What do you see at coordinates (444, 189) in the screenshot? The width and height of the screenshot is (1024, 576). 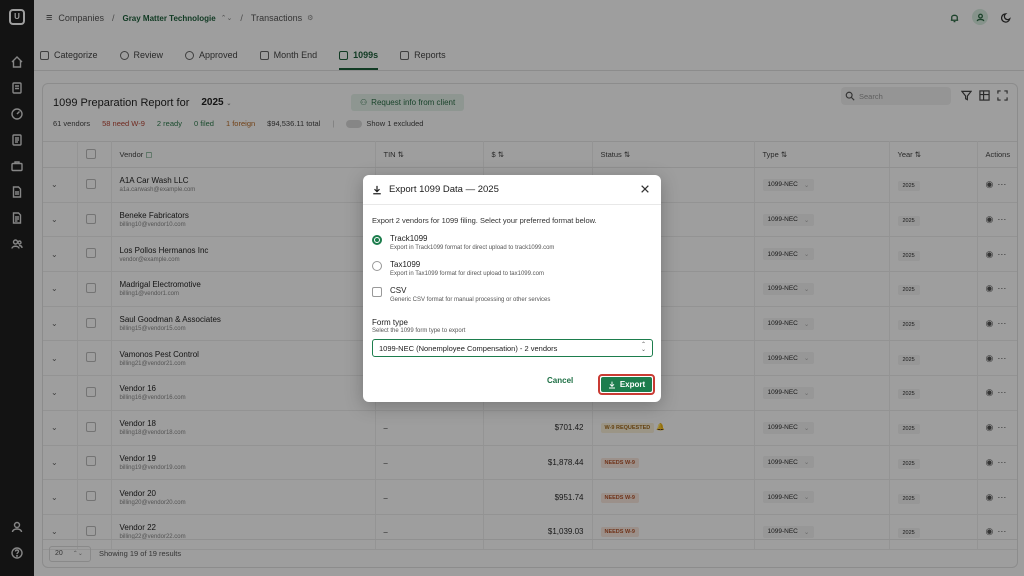 I see `dialog-title: Export 1099 Data — 2025` at bounding box center [444, 189].